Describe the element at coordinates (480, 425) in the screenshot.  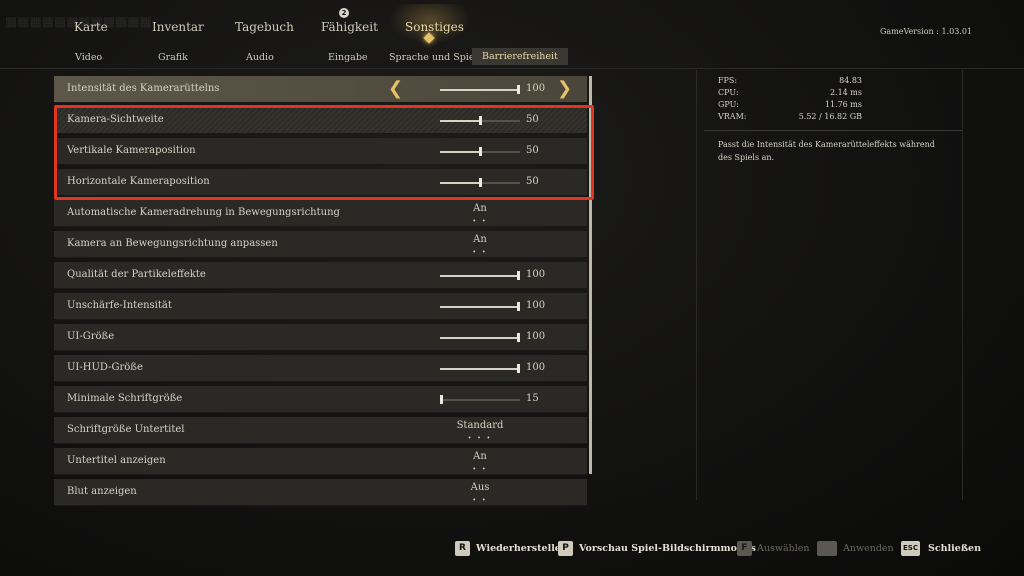
I see `setting-option-value: Standard` at that location.